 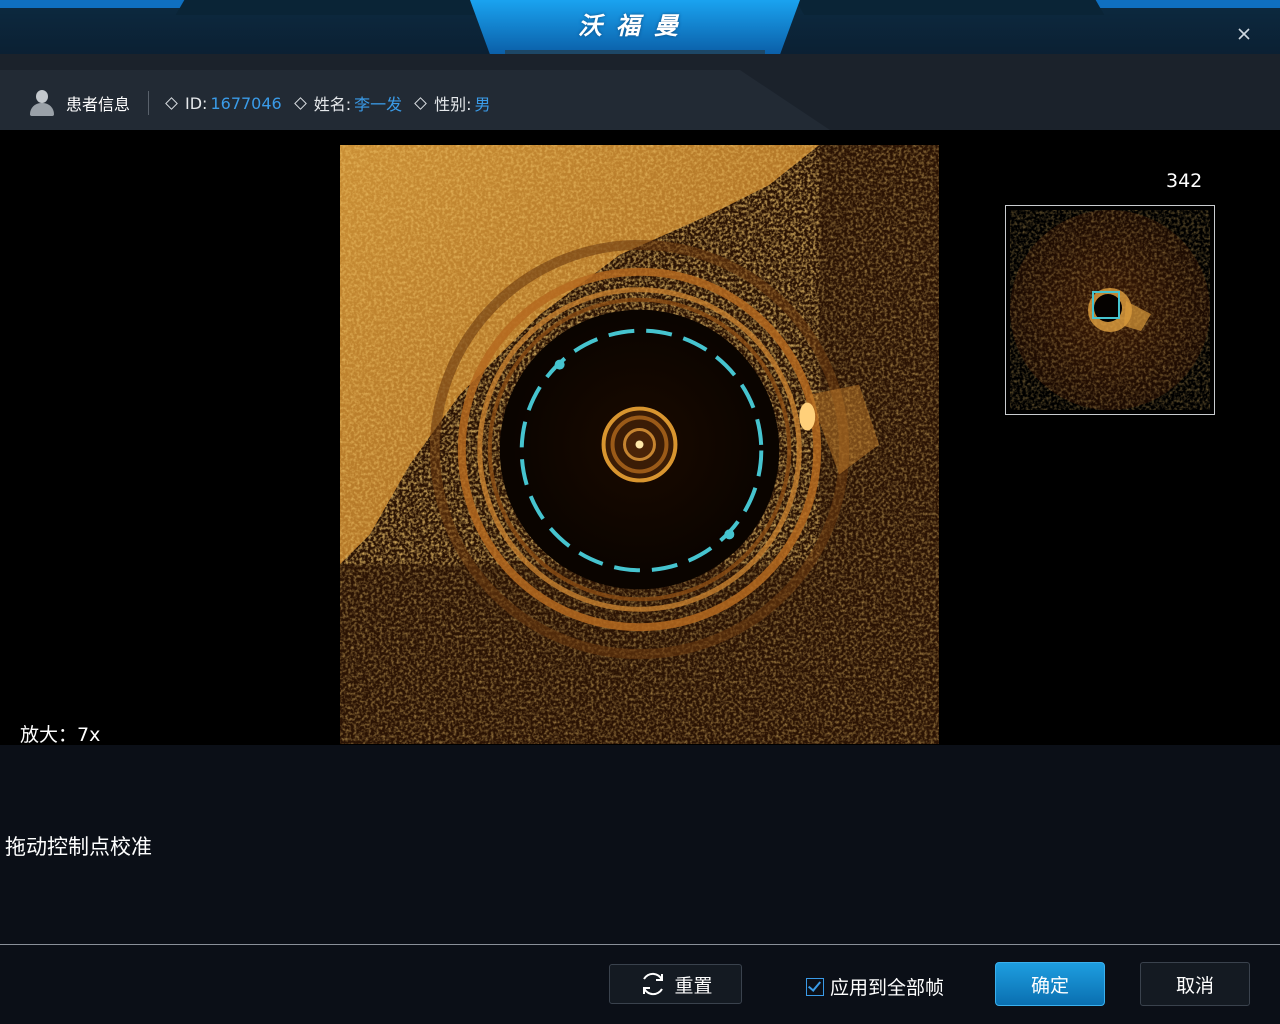 I want to click on title-bar: 沃福曼, so click(x=640, y=27).